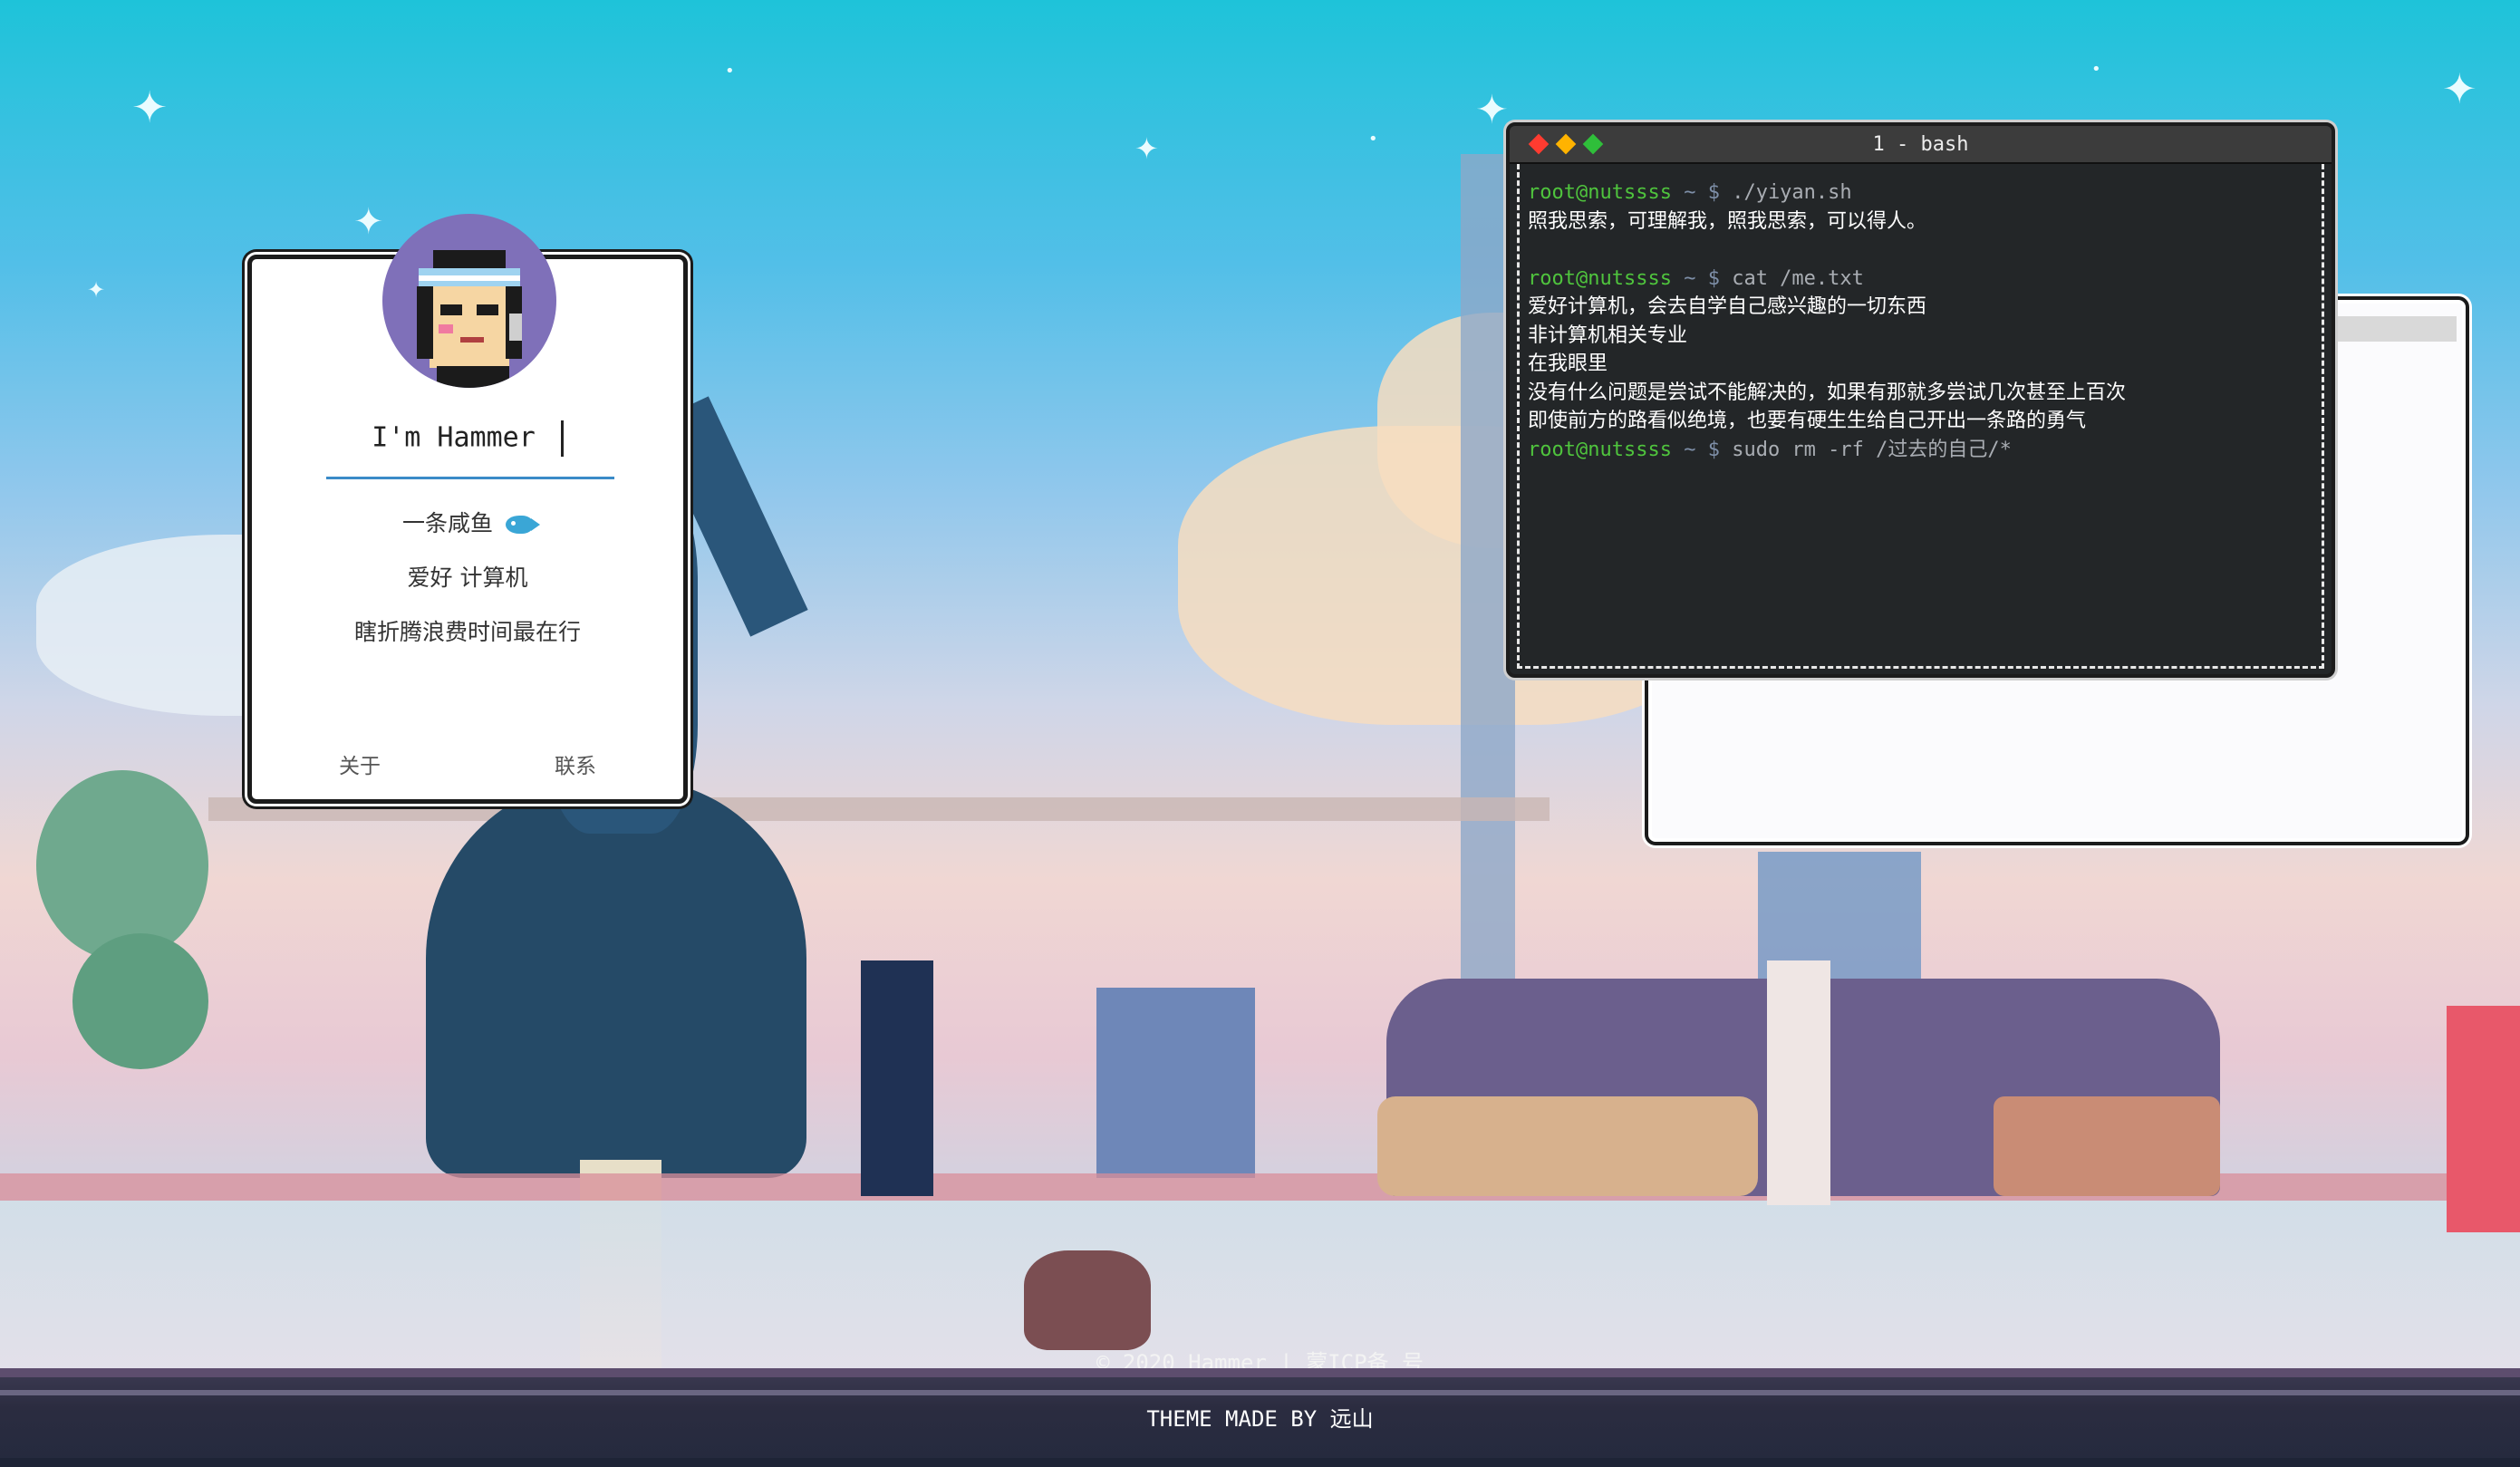 The height and width of the screenshot is (1467, 2520). I want to click on prompt-line: root@nutssss ~ $ ./yiyan.sh, so click(1920, 193).